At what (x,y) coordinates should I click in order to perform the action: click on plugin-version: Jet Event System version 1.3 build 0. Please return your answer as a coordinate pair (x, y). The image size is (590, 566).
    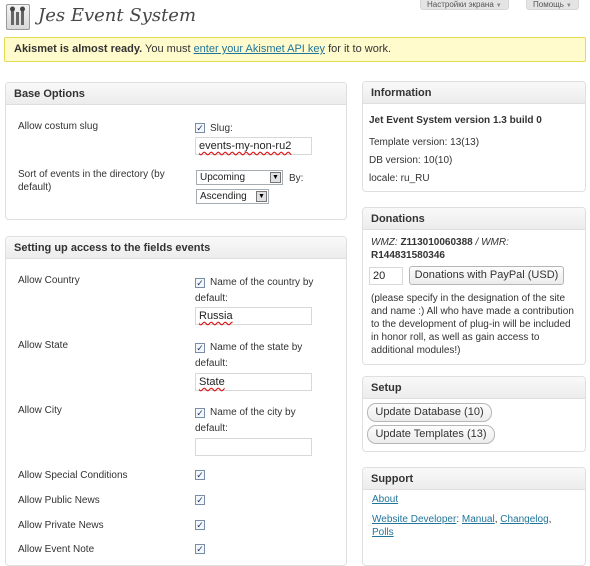
    Looking at the image, I should click on (455, 120).